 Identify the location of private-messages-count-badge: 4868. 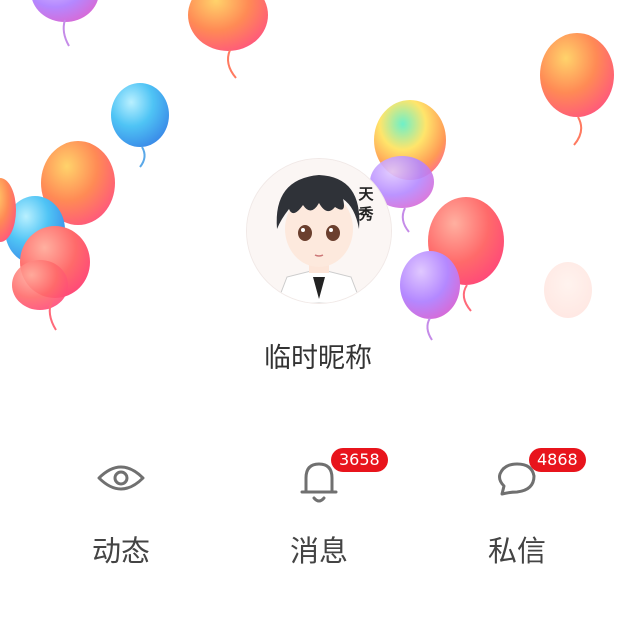
(557, 460).